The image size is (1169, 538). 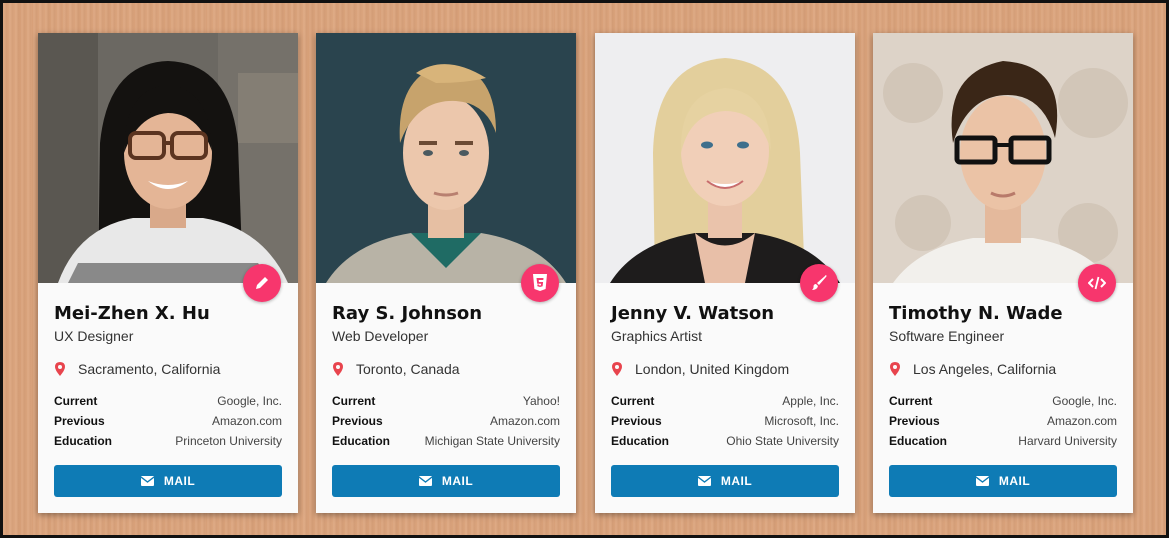 What do you see at coordinates (947, 336) in the screenshot?
I see `profile-title: Software Engineer` at bounding box center [947, 336].